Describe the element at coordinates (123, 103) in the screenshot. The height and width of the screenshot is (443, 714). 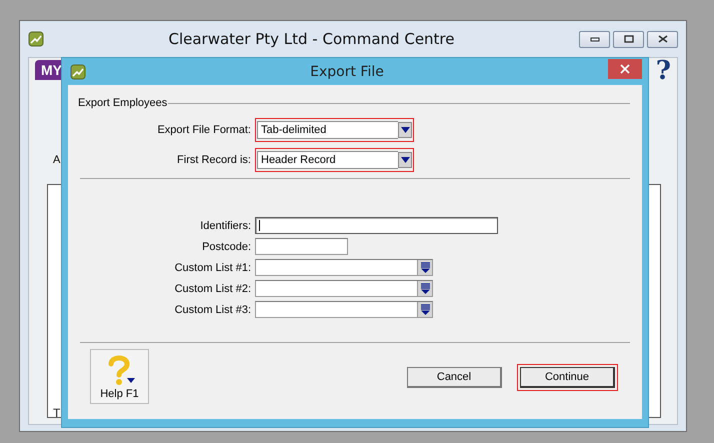
I see `section-heading: Export Employees` at that location.